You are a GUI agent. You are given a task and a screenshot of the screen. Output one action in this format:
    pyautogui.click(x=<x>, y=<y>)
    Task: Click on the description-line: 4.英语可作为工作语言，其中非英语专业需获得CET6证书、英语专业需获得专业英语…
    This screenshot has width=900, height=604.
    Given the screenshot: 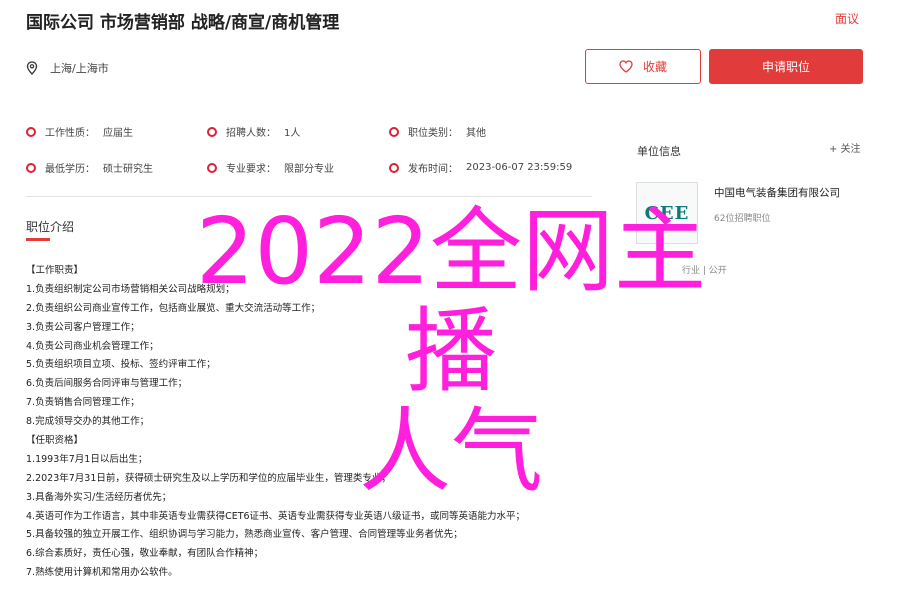 What is the action you would take?
    pyautogui.click(x=276, y=516)
    